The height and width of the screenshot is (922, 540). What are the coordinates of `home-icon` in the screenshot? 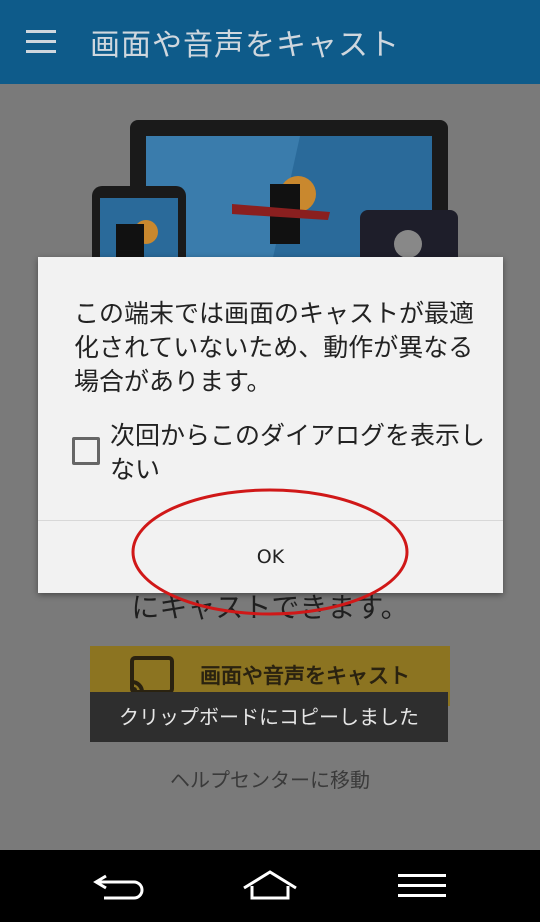 It's located at (270, 886).